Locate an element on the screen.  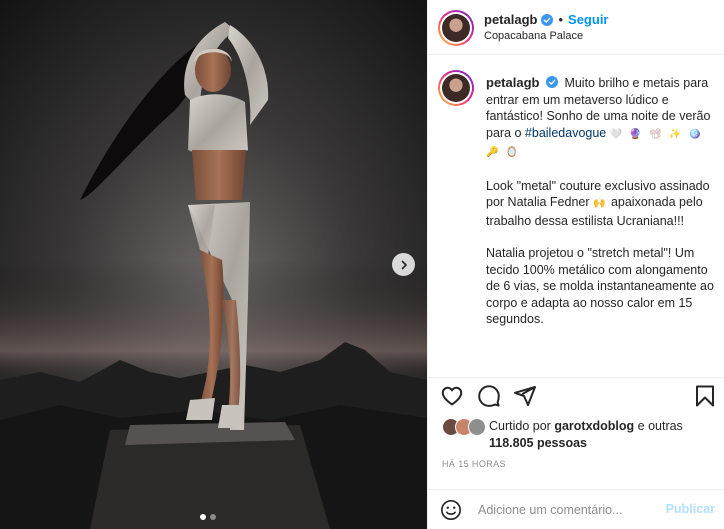
chevron-right-icon is located at coordinates (404, 264).